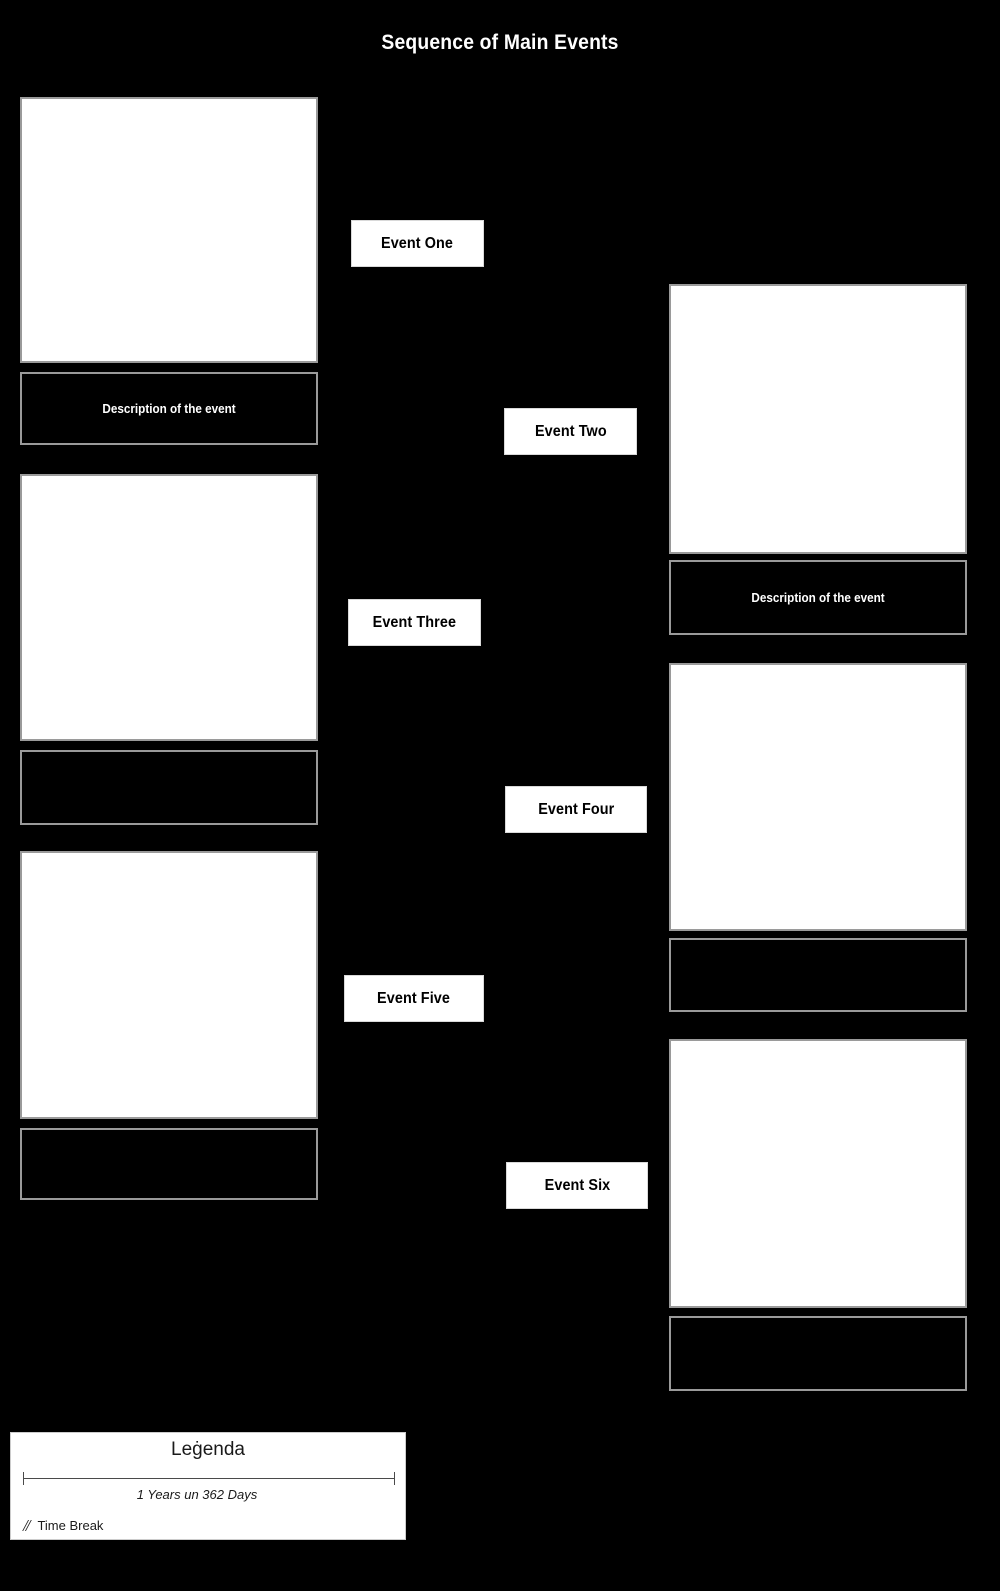 The height and width of the screenshot is (1591, 1000). I want to click on event-label-text: Event Two, so click(570, 431).